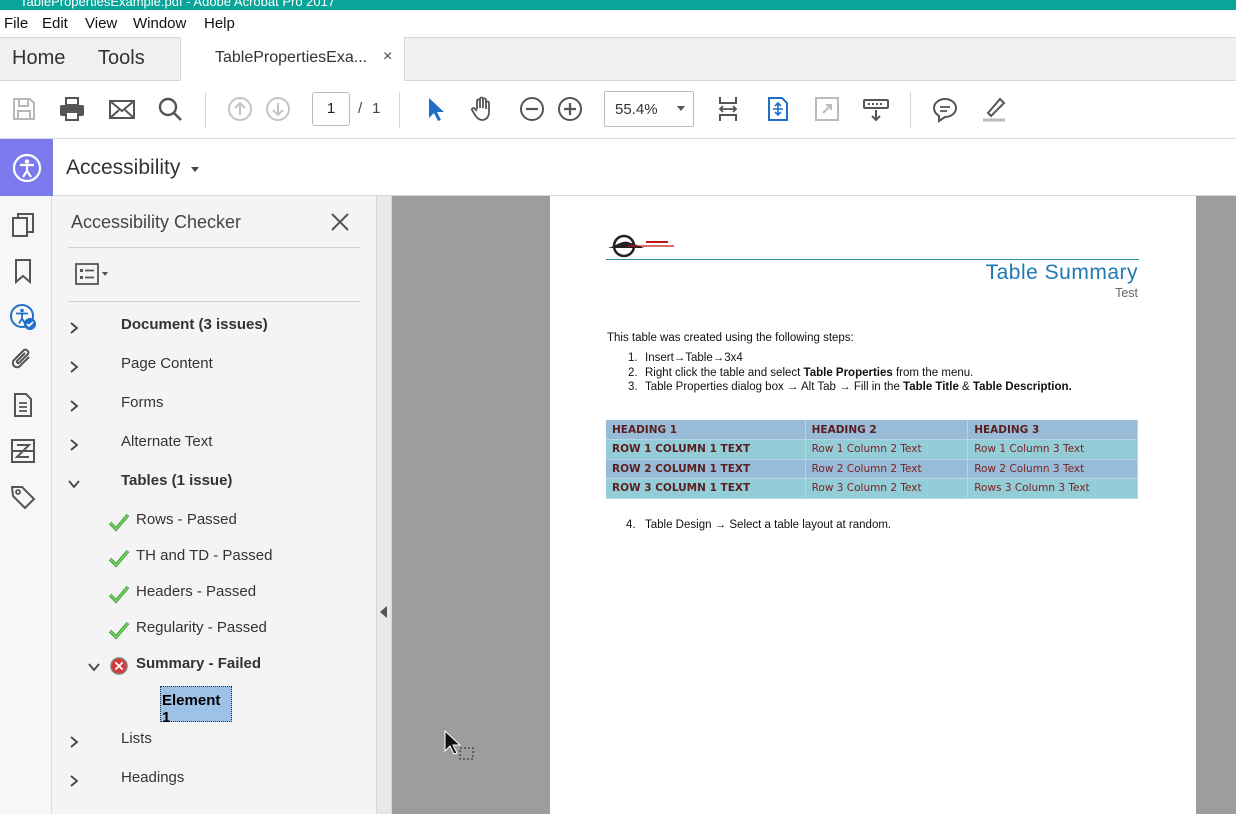 The width and height of the screenshot is (1236, 814). Describe the element at coordinates (631, 525) in the screenshot. I see `step-number: 4.` at that location.